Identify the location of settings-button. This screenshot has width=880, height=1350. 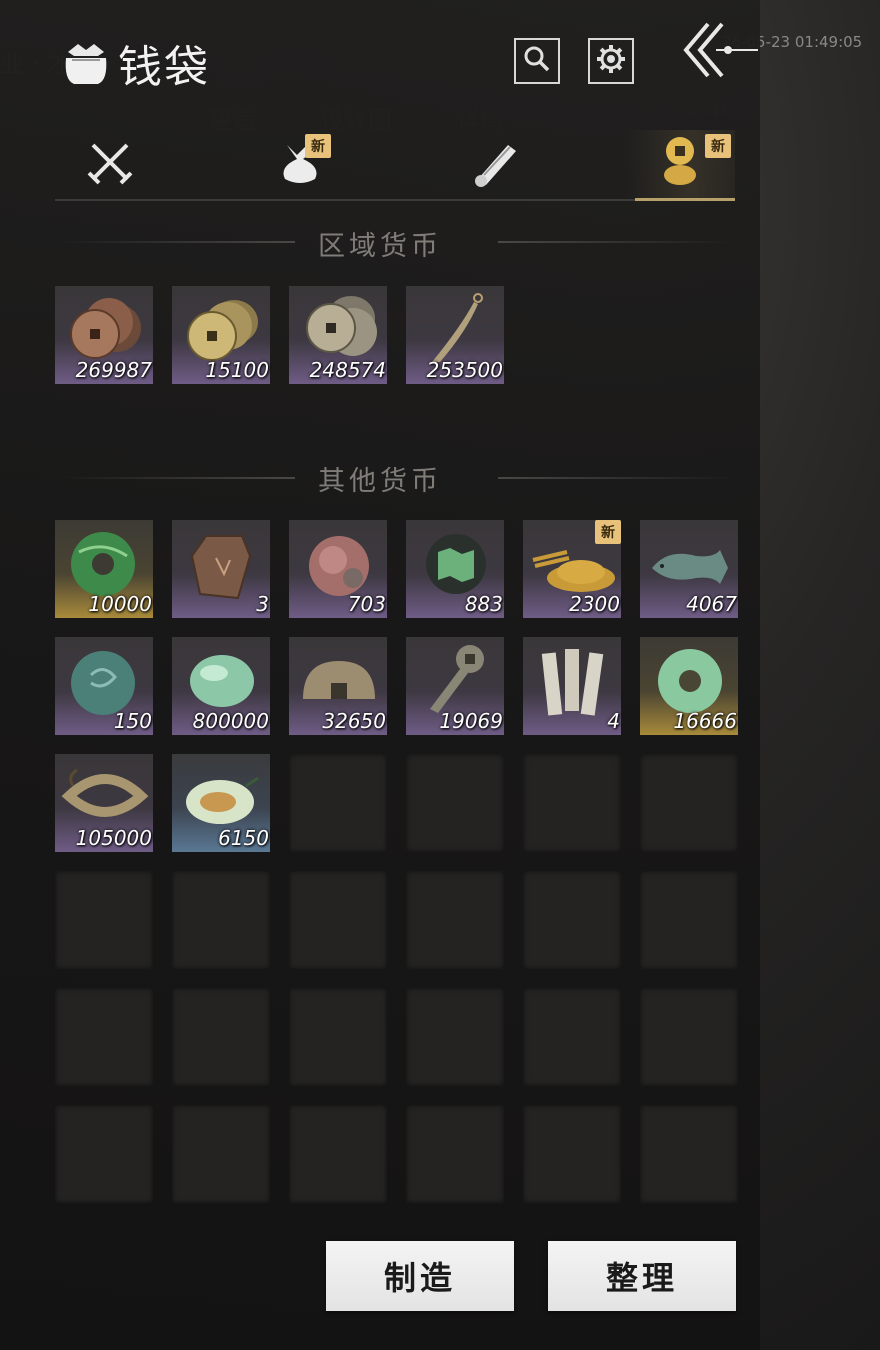
(611, 61).